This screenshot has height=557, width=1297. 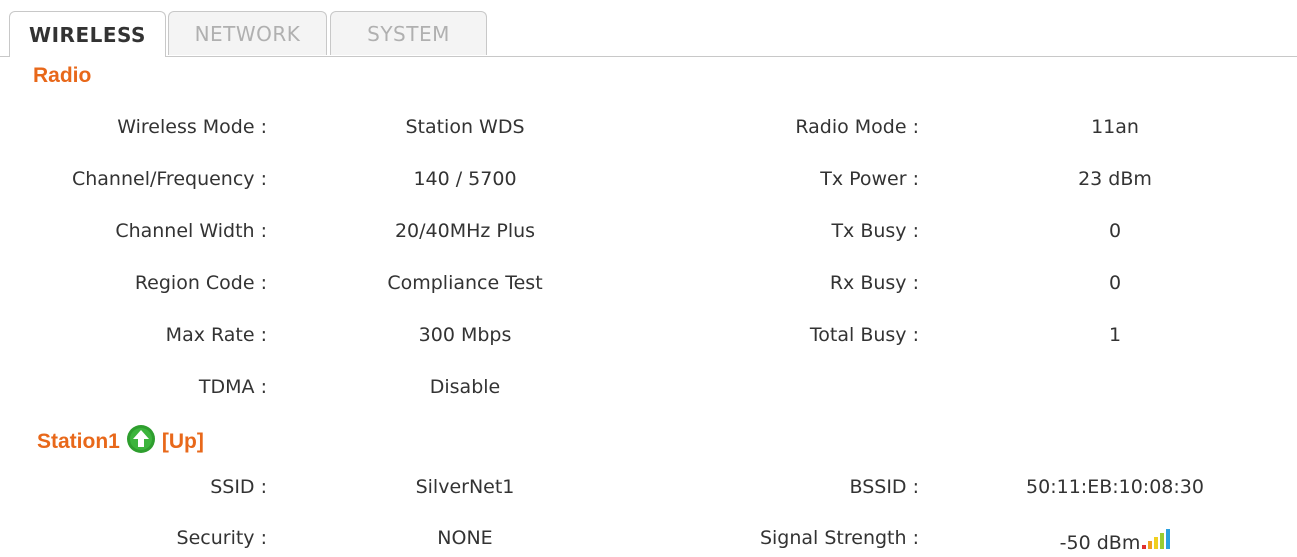 I want to click on ssid-value: SilverNet1, so click(x=465, y=487).